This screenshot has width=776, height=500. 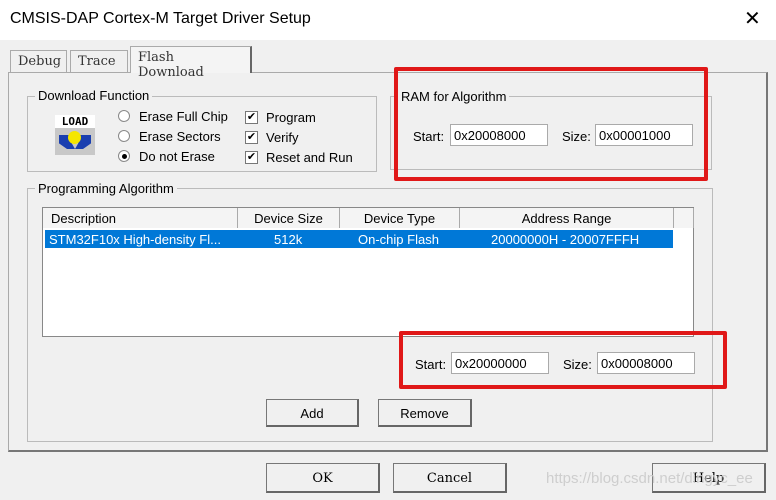 I want to click on tab-flash-download: Flash Download, so click(x=191, y=63).